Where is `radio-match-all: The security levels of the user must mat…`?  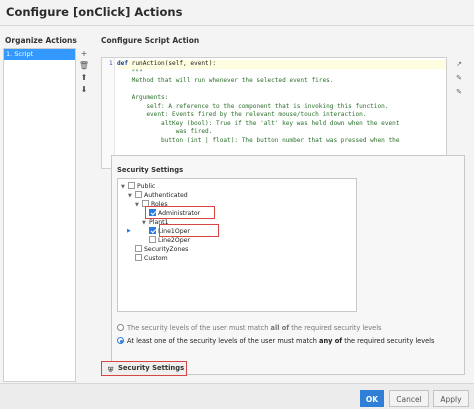 radio-match-all: The security levels of the user must mat… is located at coordinates (249, 328).